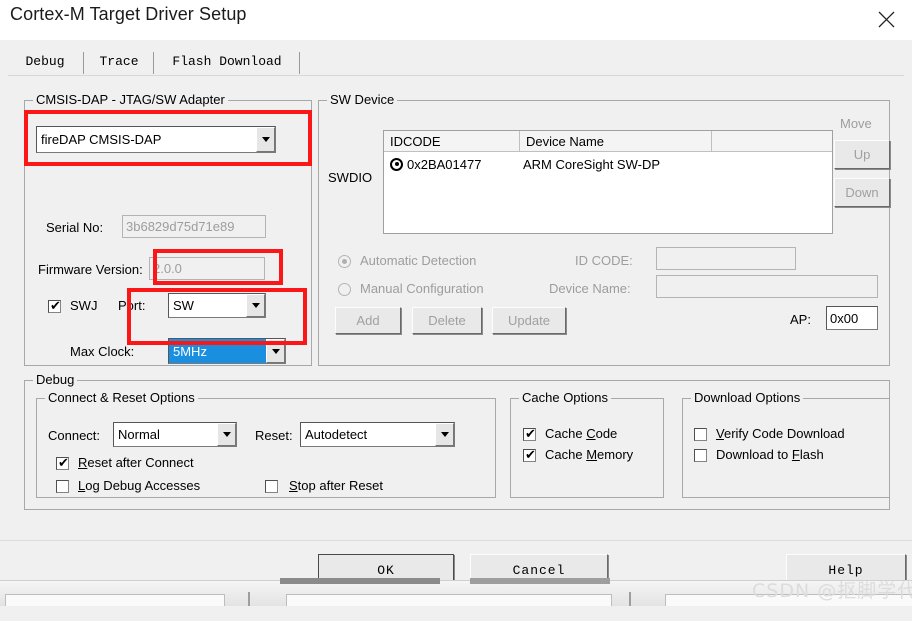  Describe the element at coordinates (271, 486) in the screenshot. I see `stop-after-reset-checkbox` at that location.